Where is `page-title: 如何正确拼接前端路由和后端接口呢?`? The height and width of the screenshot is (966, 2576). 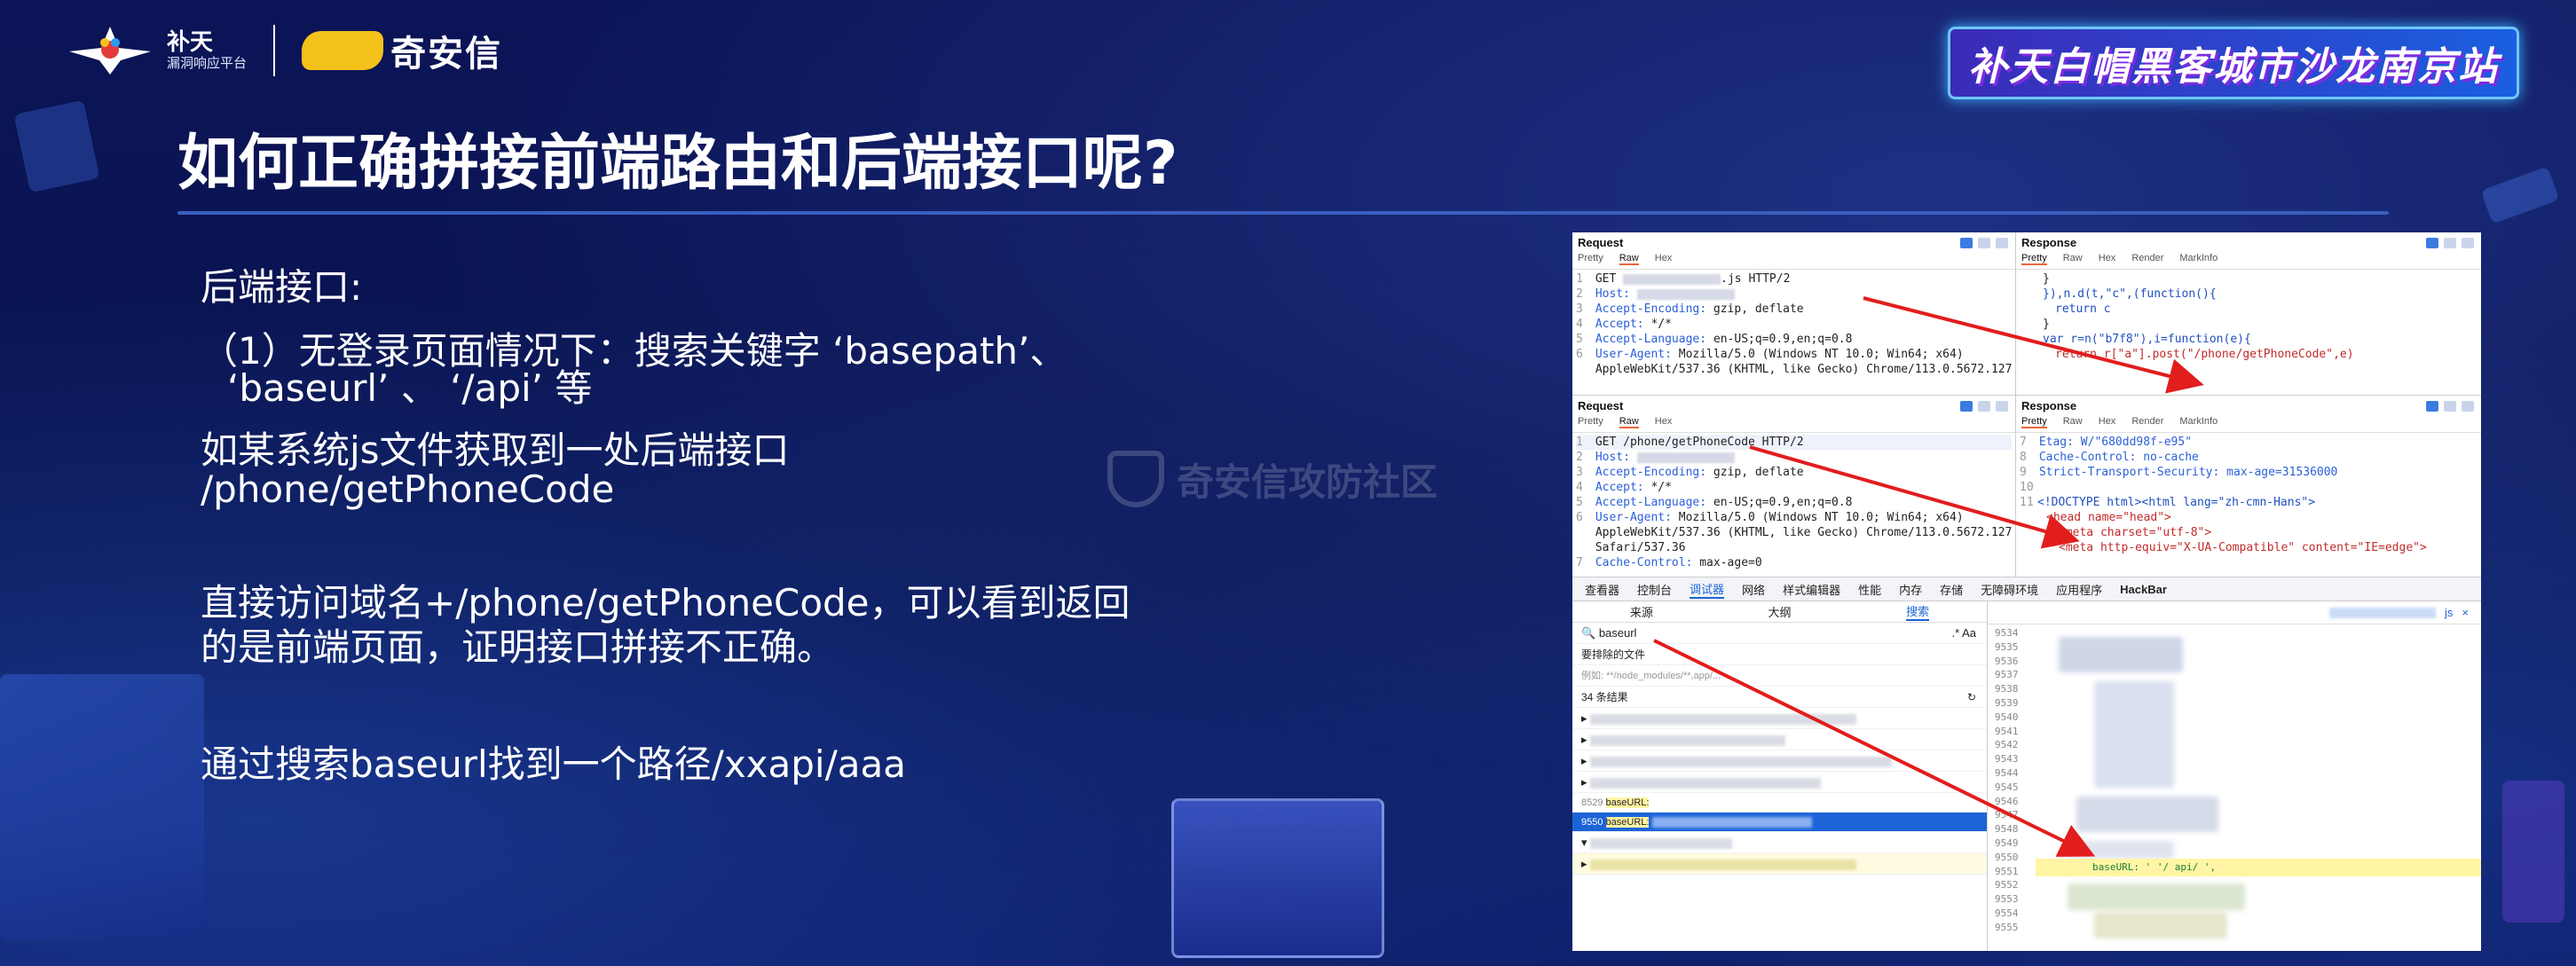
page-title: 如何正确拼接前端路由和后端接口呢? is located at coordinates (677, 164).